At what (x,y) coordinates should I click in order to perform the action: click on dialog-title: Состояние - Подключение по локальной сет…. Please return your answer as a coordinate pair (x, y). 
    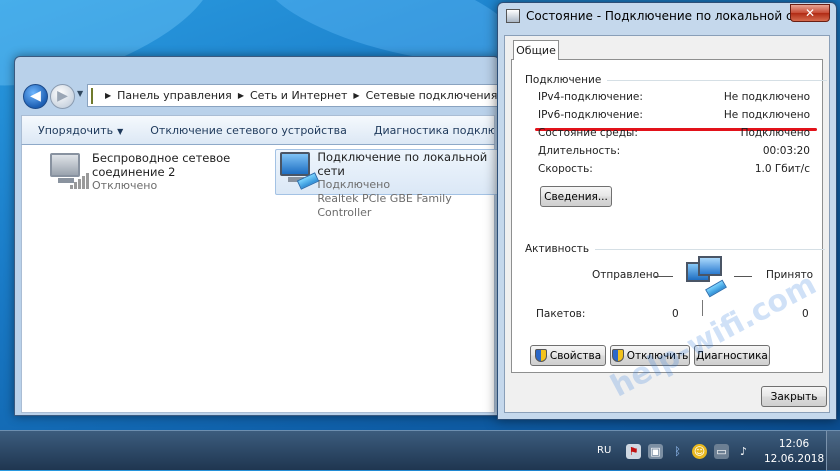
    Looking at the image, I should click on (670, 16).